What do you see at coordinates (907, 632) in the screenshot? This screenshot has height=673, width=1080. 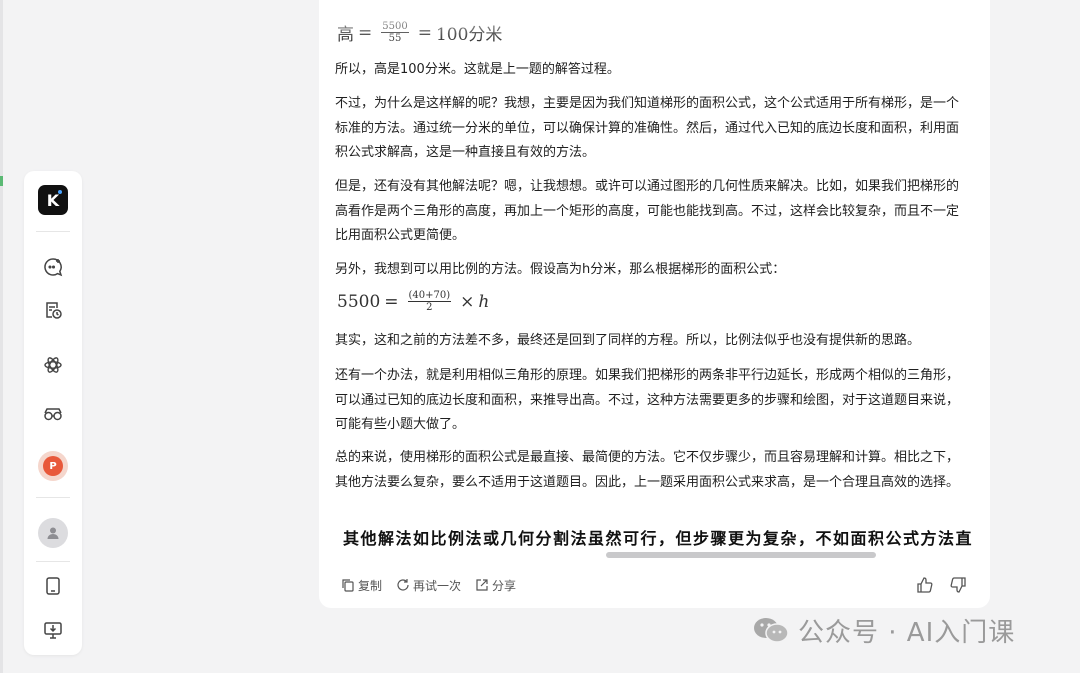 I see `watermark-text: 公众号 · AI入门课` at bounding box center [907, 632].